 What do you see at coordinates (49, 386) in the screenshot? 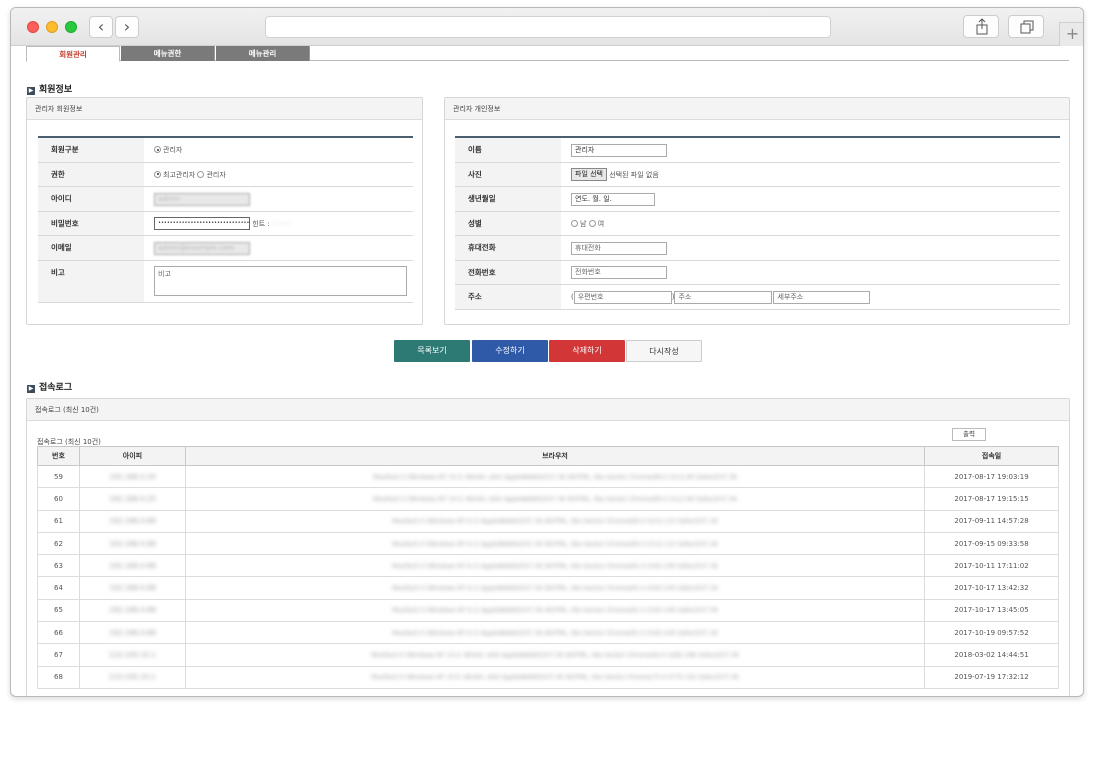
I see `log-section-title: ▶ 접속로그` at bounding box center [49, 386].